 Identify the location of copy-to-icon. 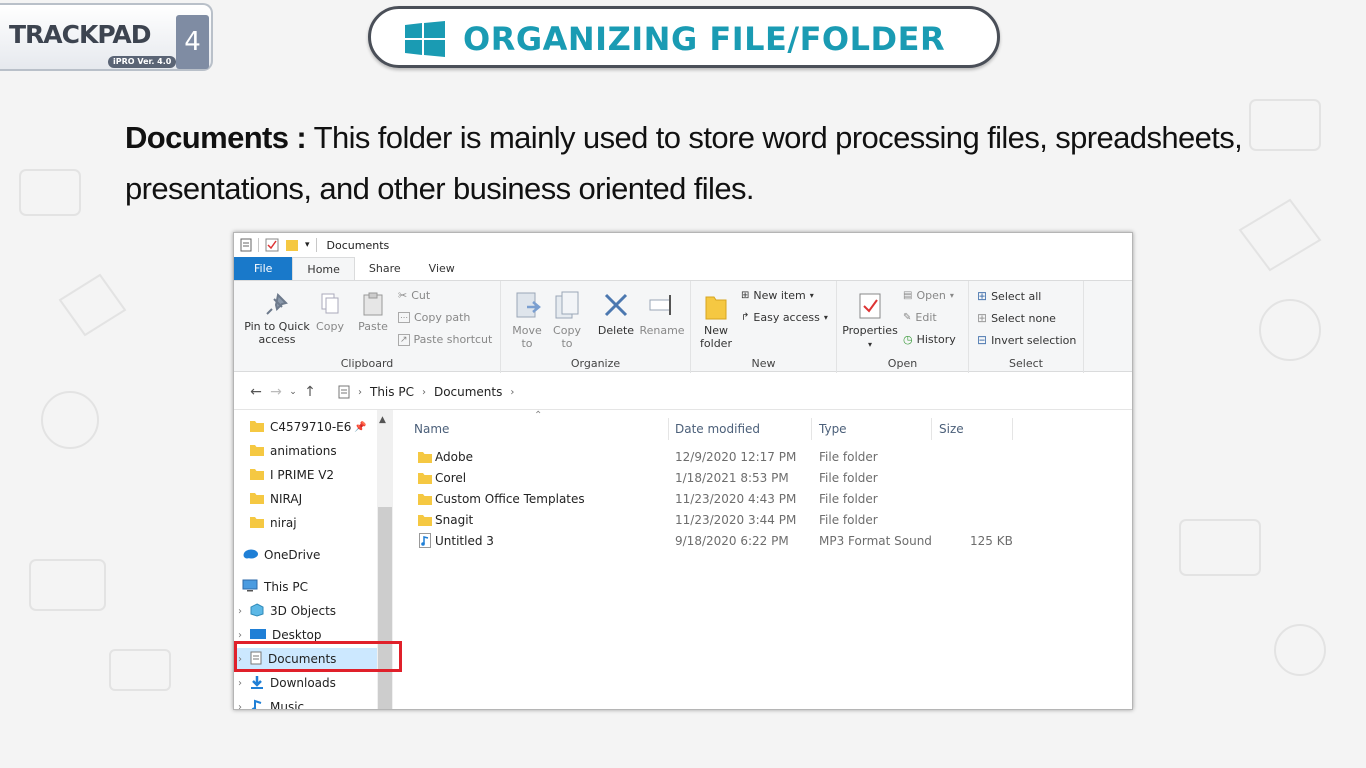
(567, 305).